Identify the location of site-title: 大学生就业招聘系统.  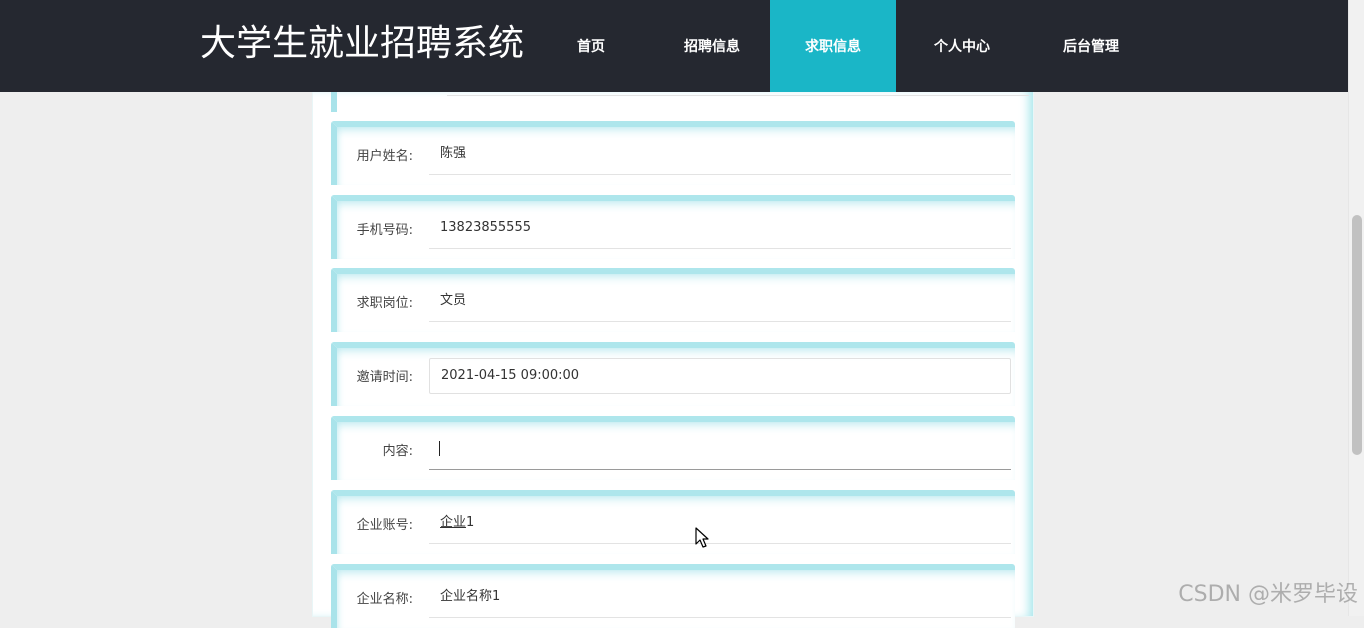
(362, 44).